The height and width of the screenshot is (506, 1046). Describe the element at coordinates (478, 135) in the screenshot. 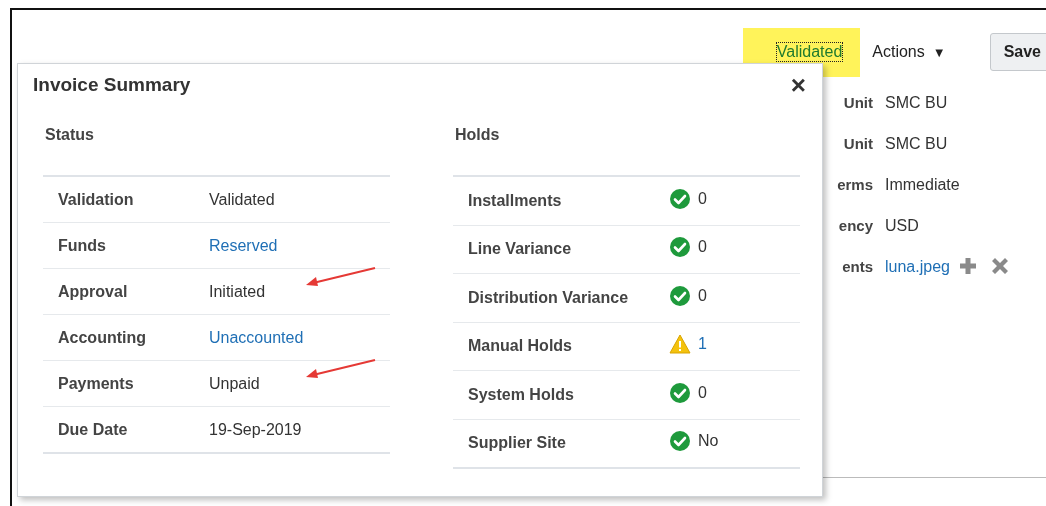

I see `section-heading: Holds` at that location.